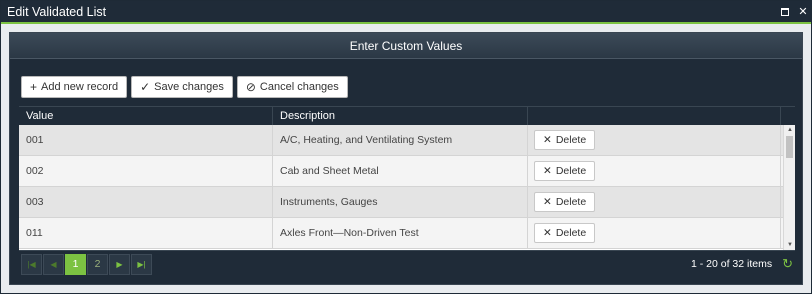 This screenshot has width=812, height=294. I want to click on cell-value: 002, so click(146, 171).